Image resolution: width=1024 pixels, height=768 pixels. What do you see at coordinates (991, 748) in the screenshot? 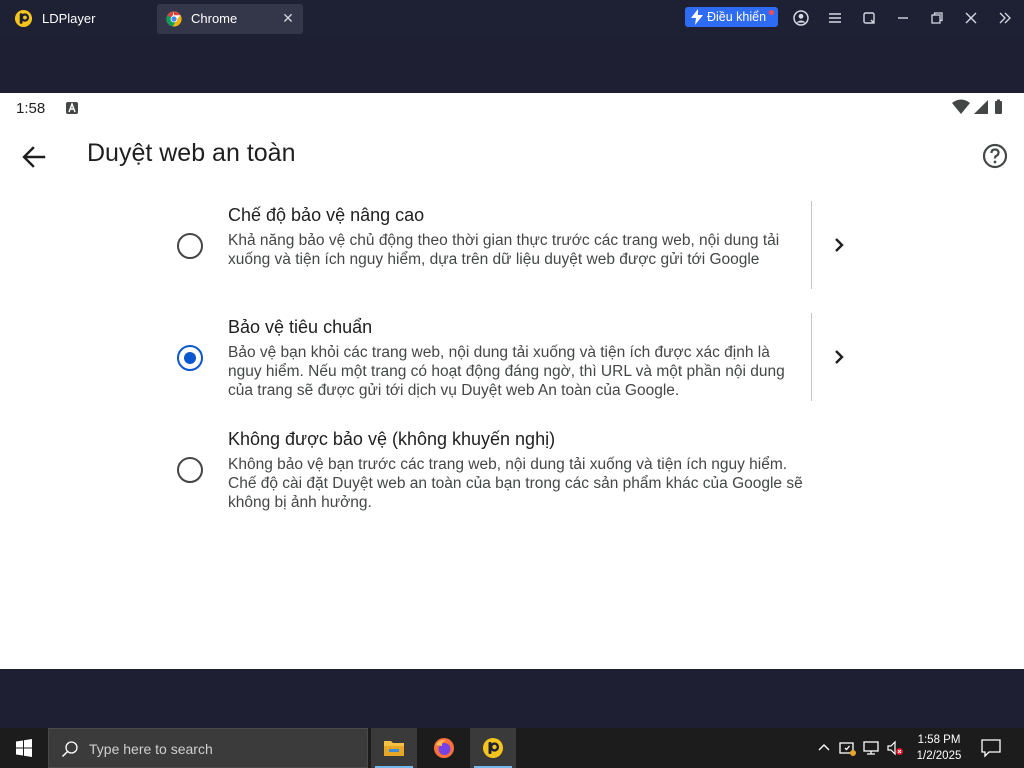
I see `notification-center-icon` at bounding box center [991, 748].